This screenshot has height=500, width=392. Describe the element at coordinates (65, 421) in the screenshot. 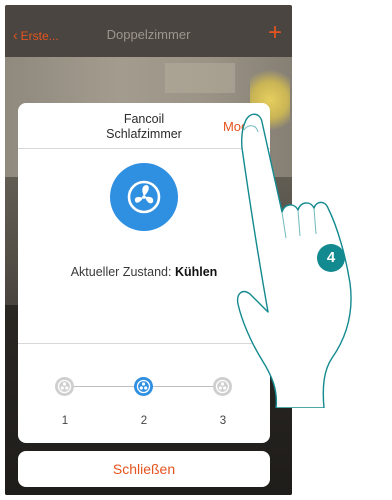

I see `speed-1-label: 1` at that location.